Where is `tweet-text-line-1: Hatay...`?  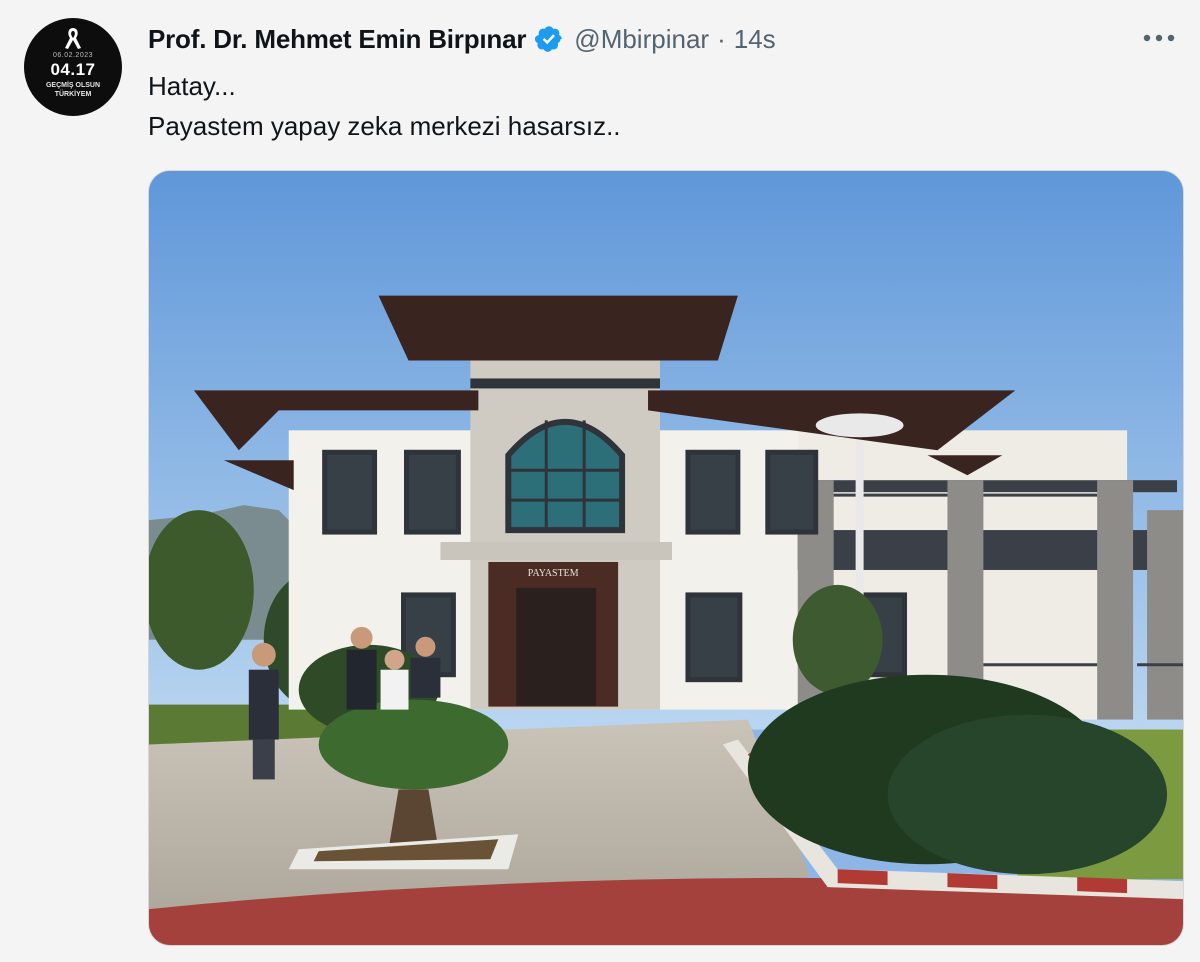 tweet-text-line-1: Hatay... is located at coordinates (192, 86).